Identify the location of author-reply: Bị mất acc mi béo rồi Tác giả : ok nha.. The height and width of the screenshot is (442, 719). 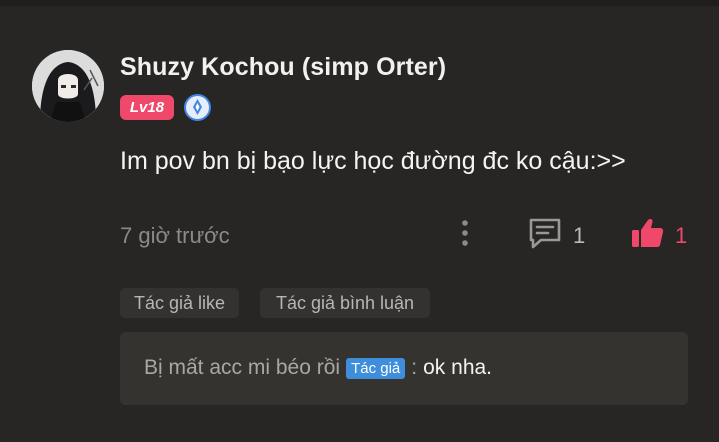
(318, 368).